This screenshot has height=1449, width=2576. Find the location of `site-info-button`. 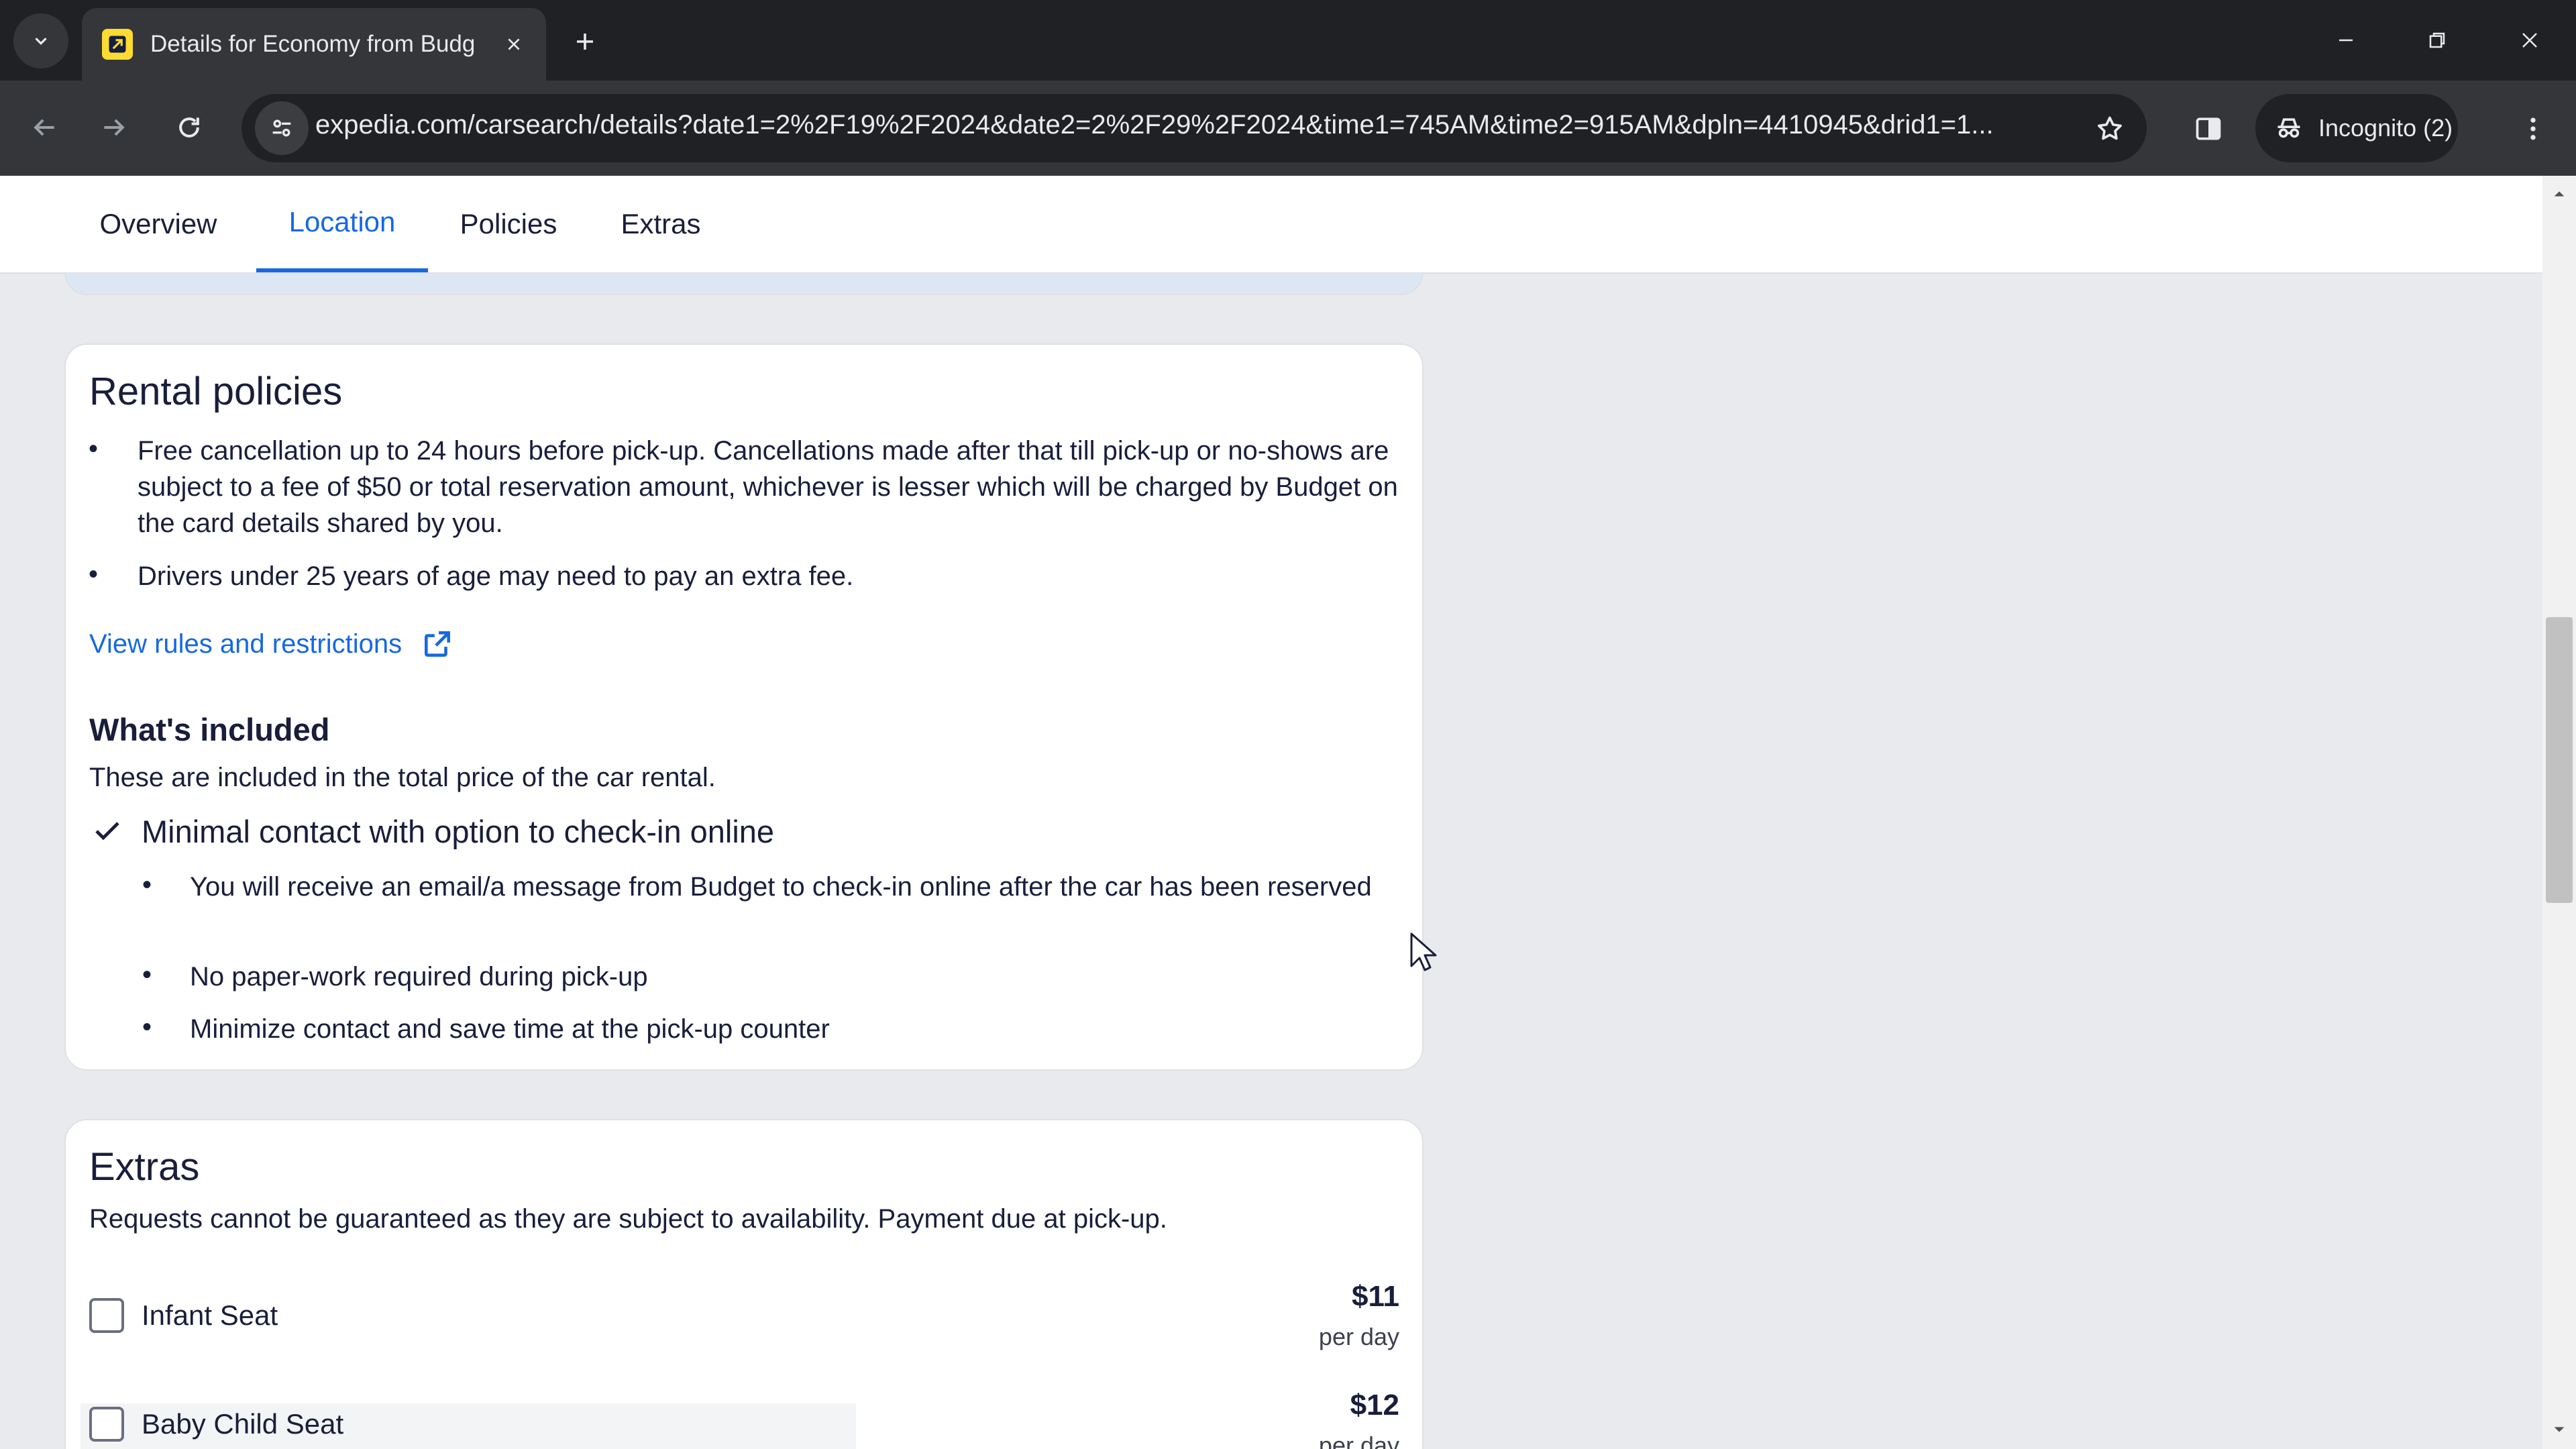

site-info-button is located at coordinates (282, 128).